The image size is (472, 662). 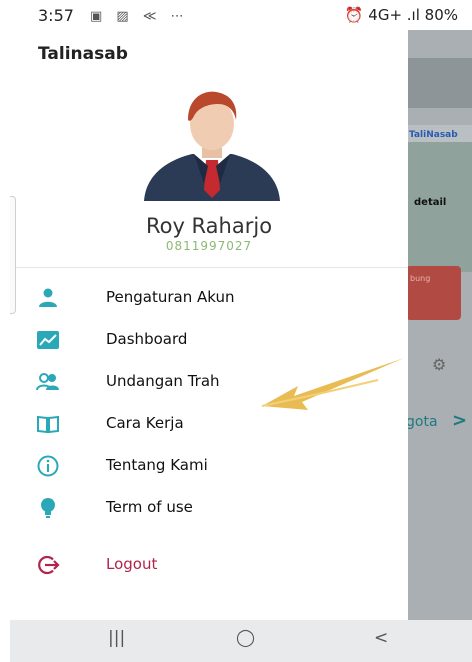 What do you see at coordinates (147, 339) in the screenshot?
I see `menu-label: Dashboard` at bounding box center [147, 339].